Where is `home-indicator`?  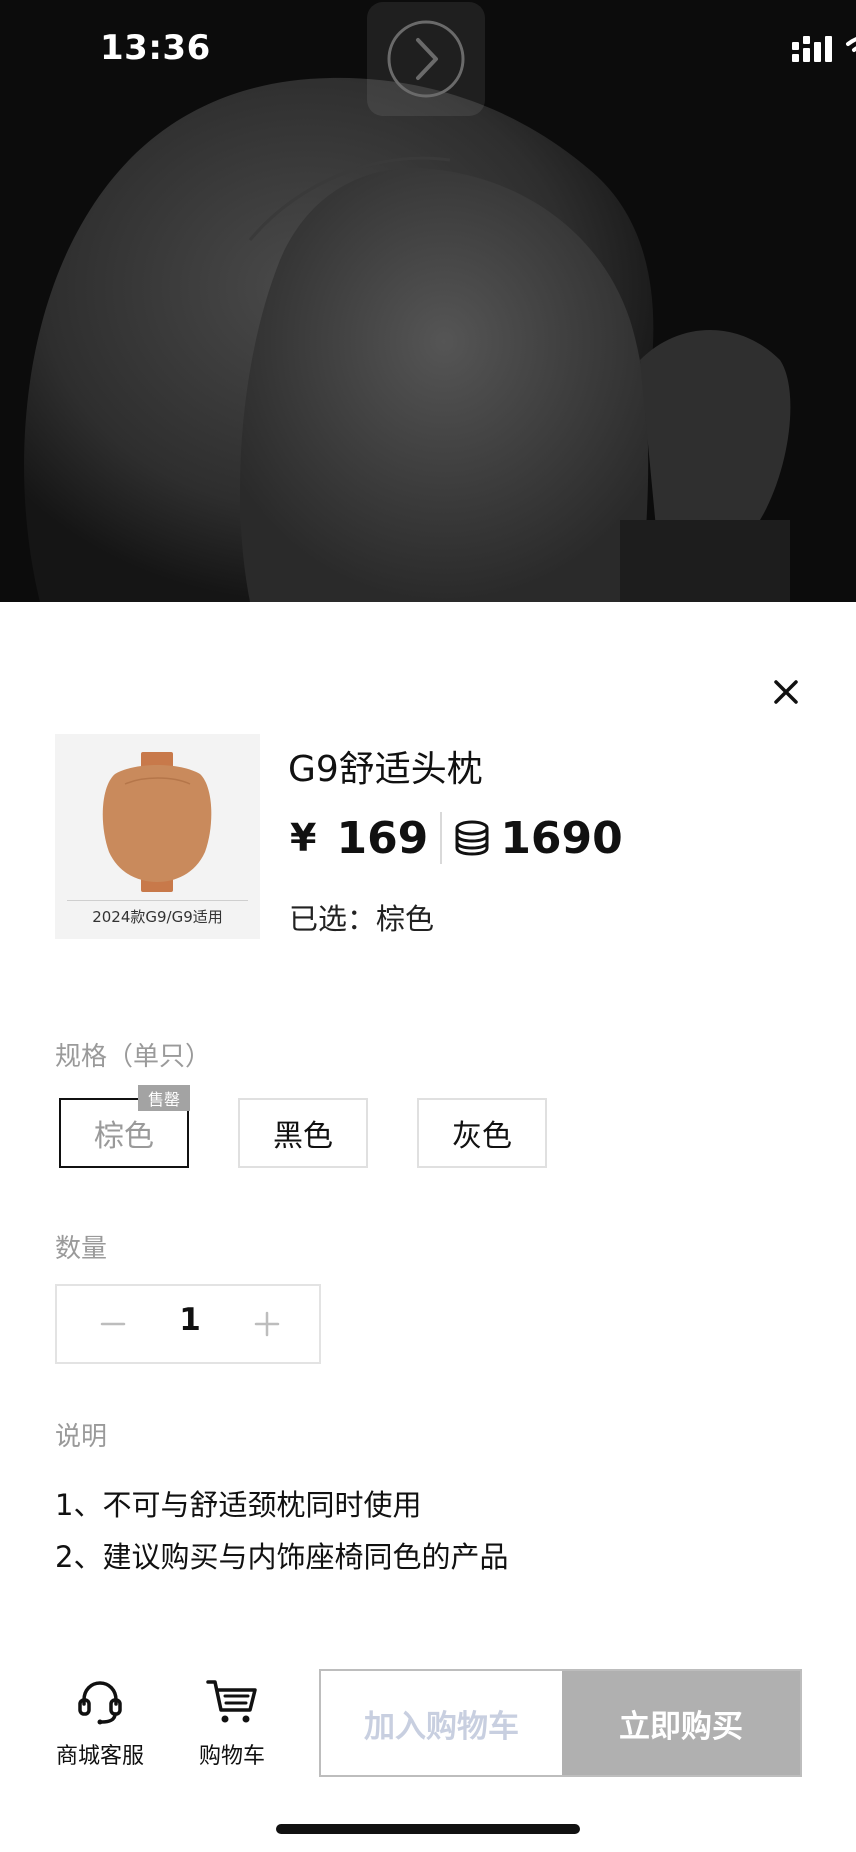
home-indicator is located at coordinates (428, 1829).